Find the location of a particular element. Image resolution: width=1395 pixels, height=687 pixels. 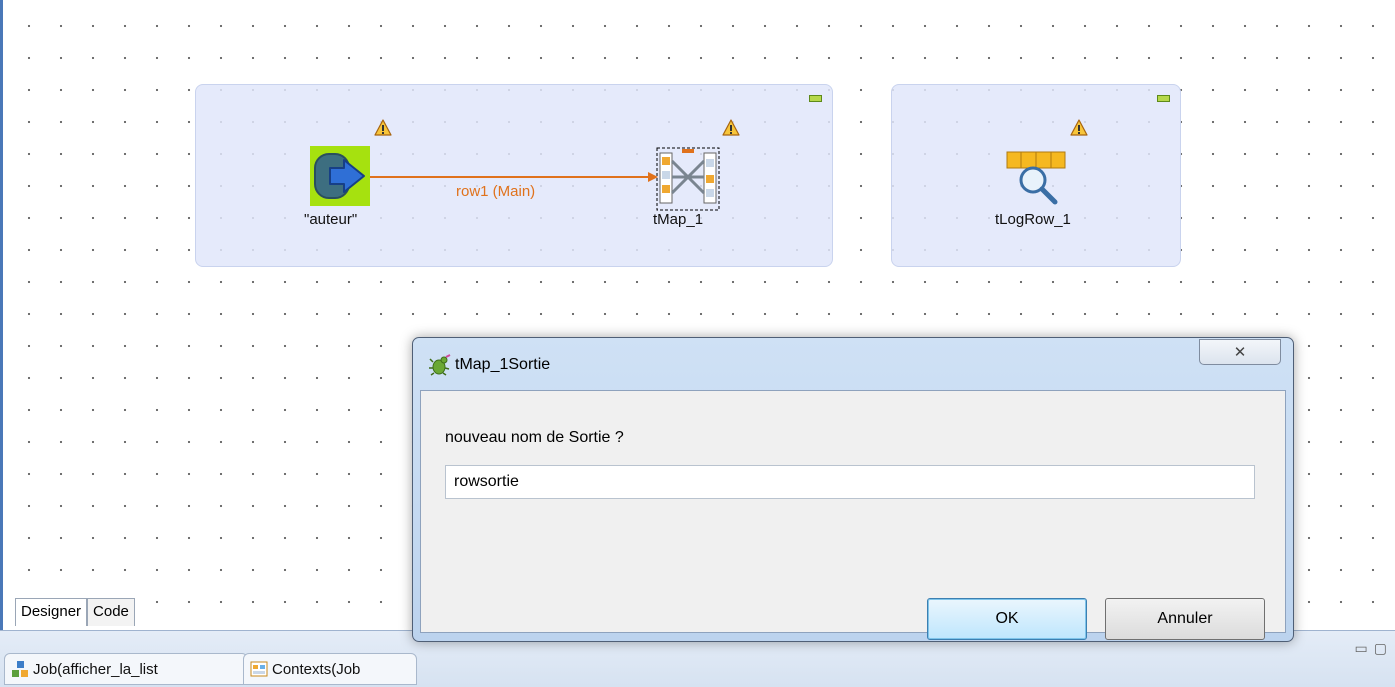

tmap-component-icon is located at coordinates (688, 179).